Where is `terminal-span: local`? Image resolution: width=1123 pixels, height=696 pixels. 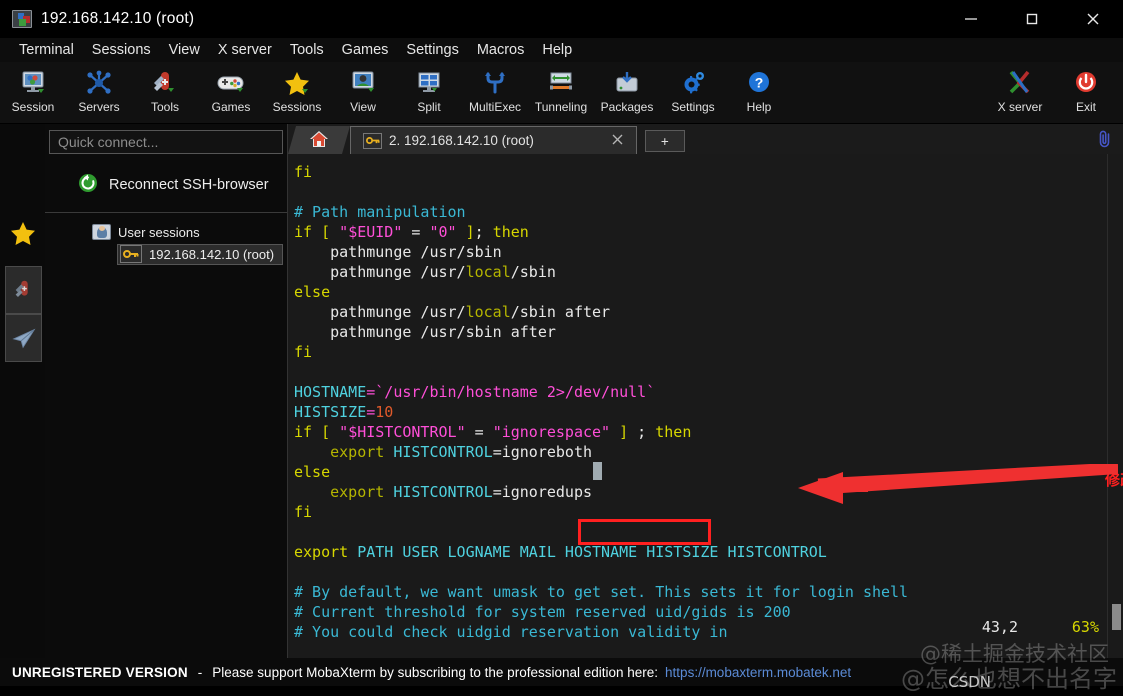
terminal-span: local is located at coordinates (488, 272).